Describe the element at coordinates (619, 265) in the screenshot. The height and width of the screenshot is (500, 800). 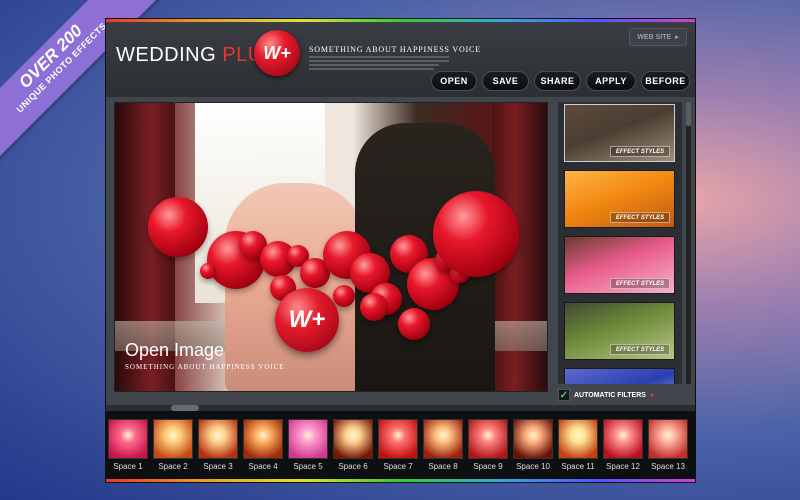
I see `effect-card-blossom: EFFECT STYLES` at that location.